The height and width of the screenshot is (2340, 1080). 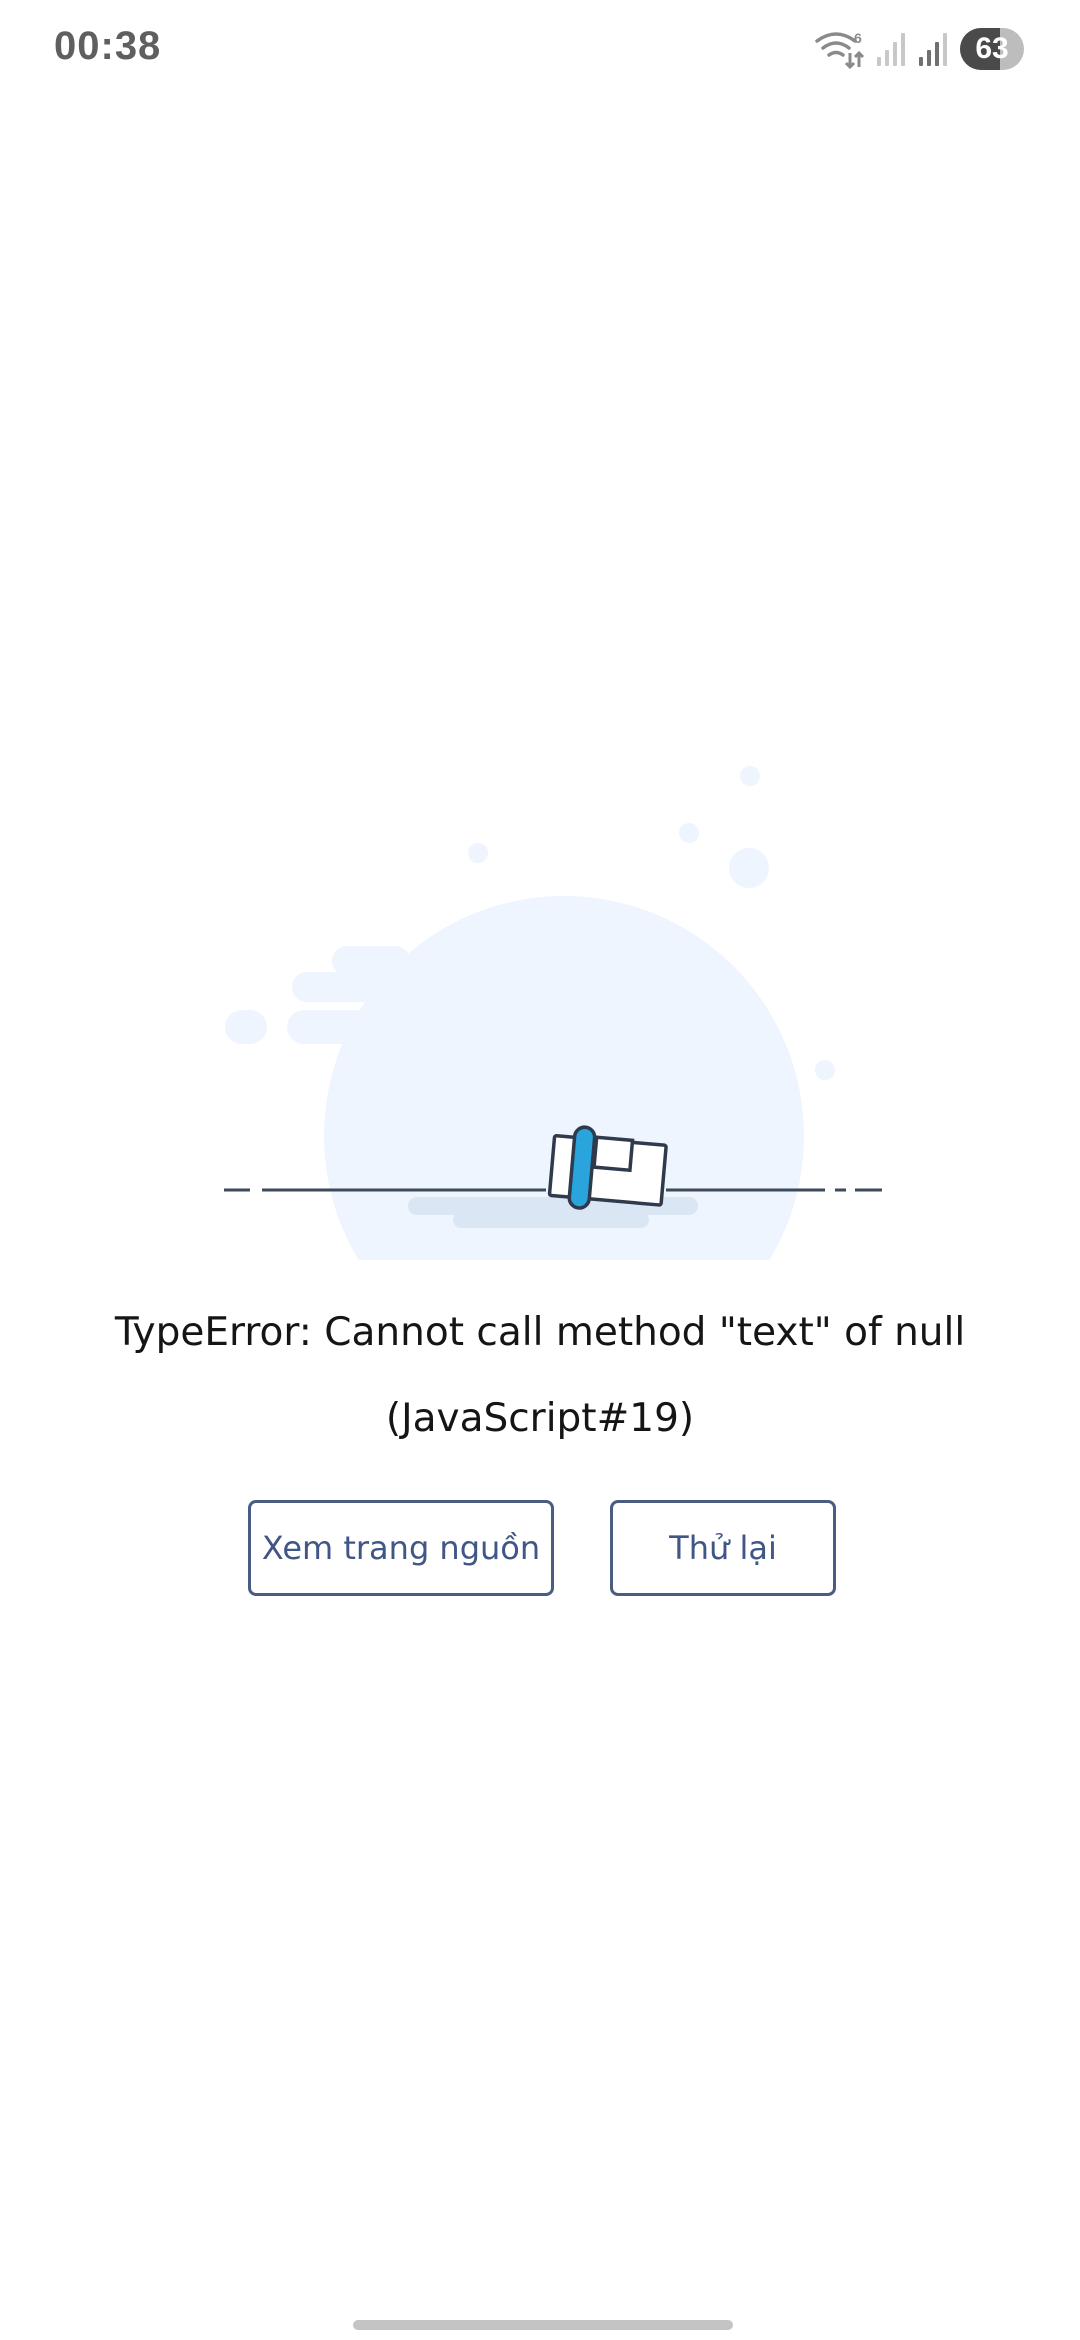 What do you see at coordinates (401, 1548) in the screenshot?
I see `view-source-button: Xem trang nguồn` at bounding box center [401, 1548].